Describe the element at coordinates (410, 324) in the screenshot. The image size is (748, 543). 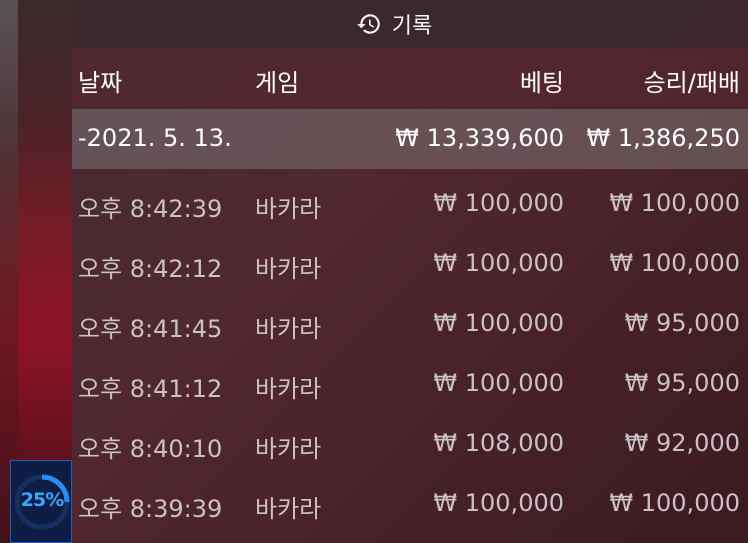
I see `table-row: 오후 8:41:45 바카라 ₩ 100,000 ₩ 95,000` at that location.